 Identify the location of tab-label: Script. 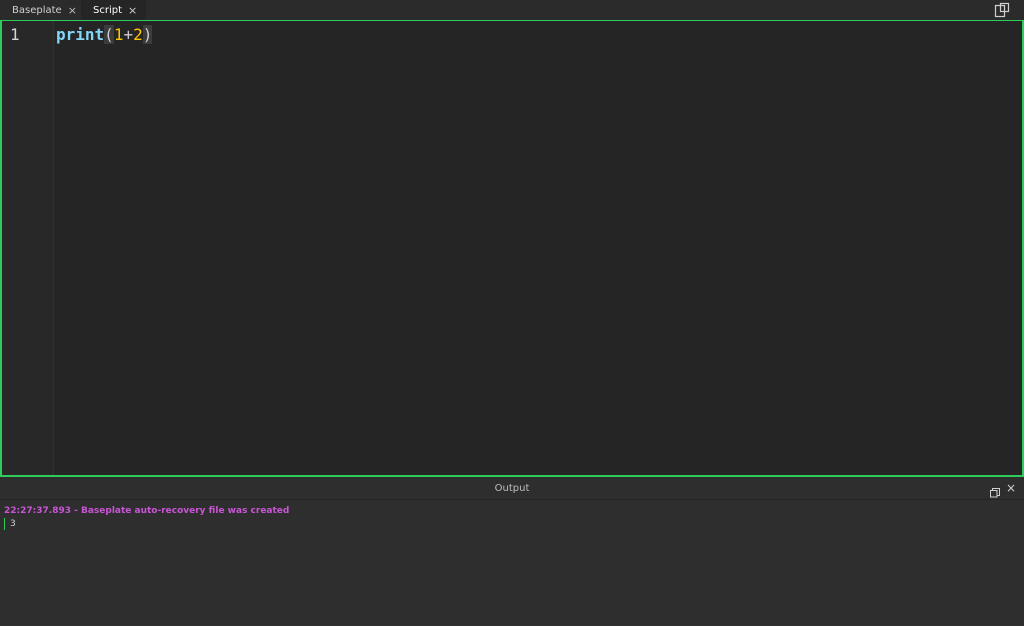
(108, 10).